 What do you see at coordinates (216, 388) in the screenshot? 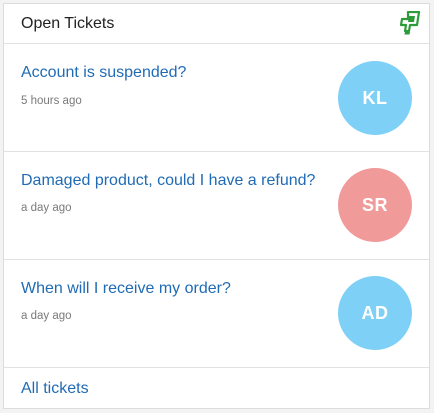
I see `widget-footer: All tickets` at bounding box center [216, 388].